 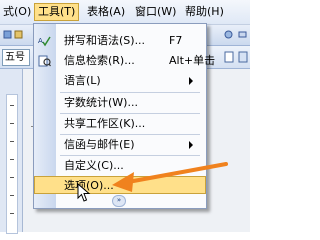 I want to click on mouse-cursor-icon, so click(x=84, y=192).